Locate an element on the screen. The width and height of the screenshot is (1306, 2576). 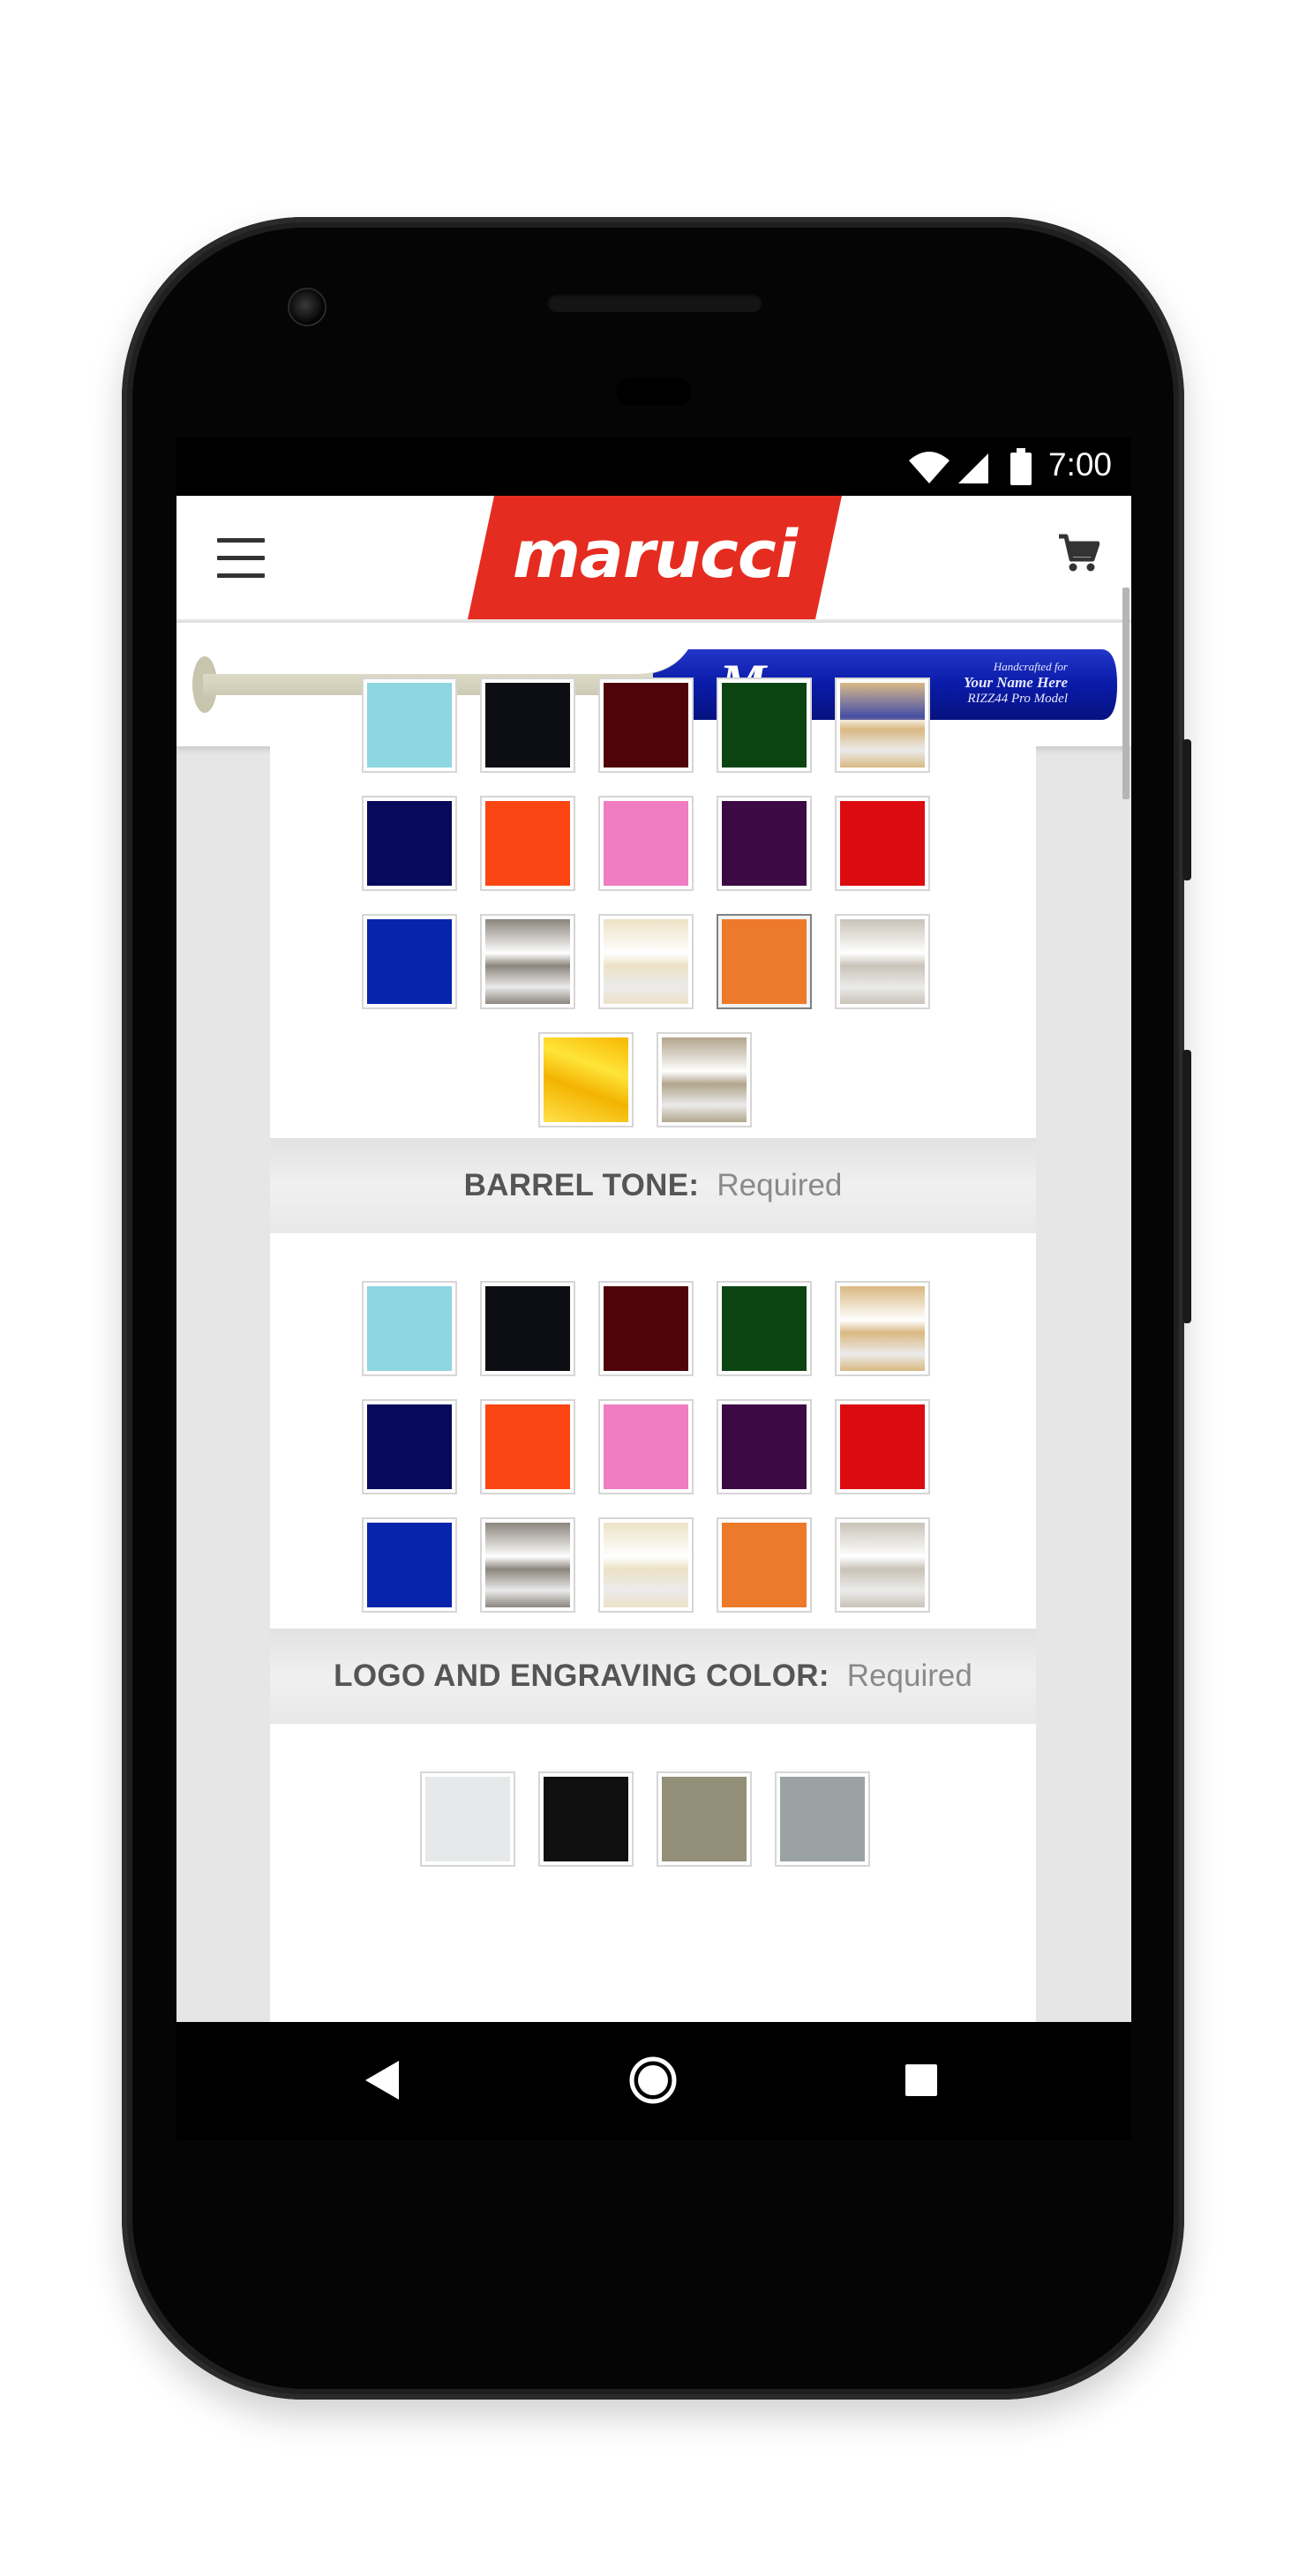
navigation-bar is located at coordinates (654, 2081).